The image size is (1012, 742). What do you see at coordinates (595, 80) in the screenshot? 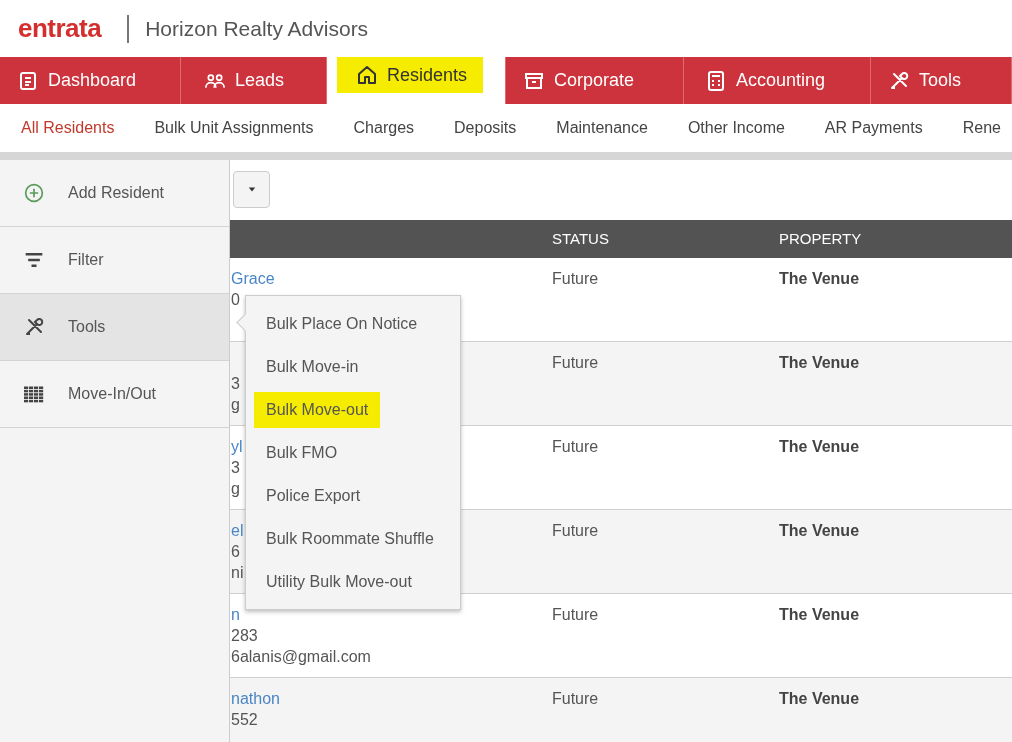
I see `nav-tab: Corporate` at bounding box center [595, 80].